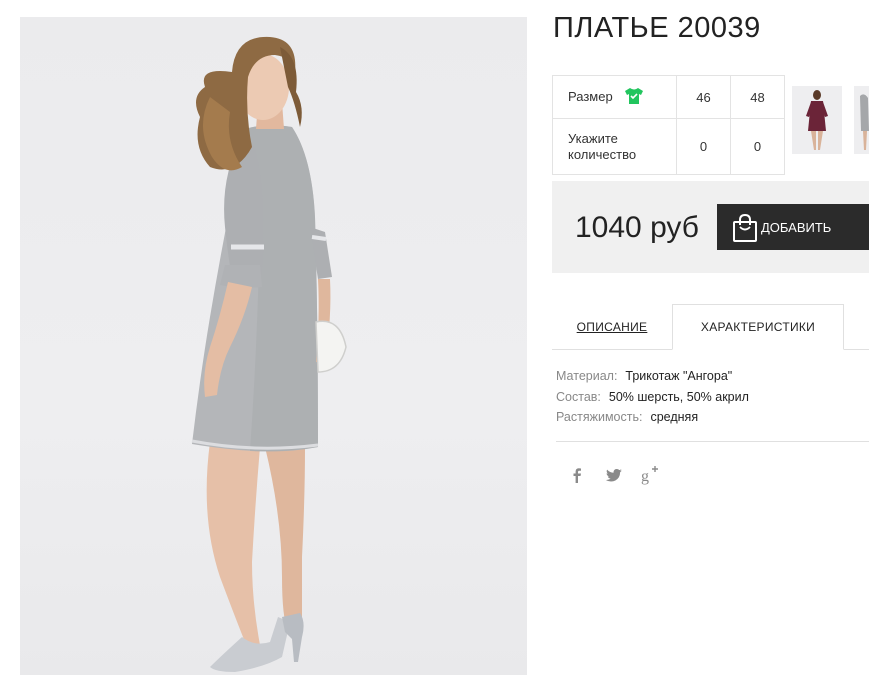 The height and width of the screenshot is (675, 869). I want to click on size-46: 46, so click(703, 97).